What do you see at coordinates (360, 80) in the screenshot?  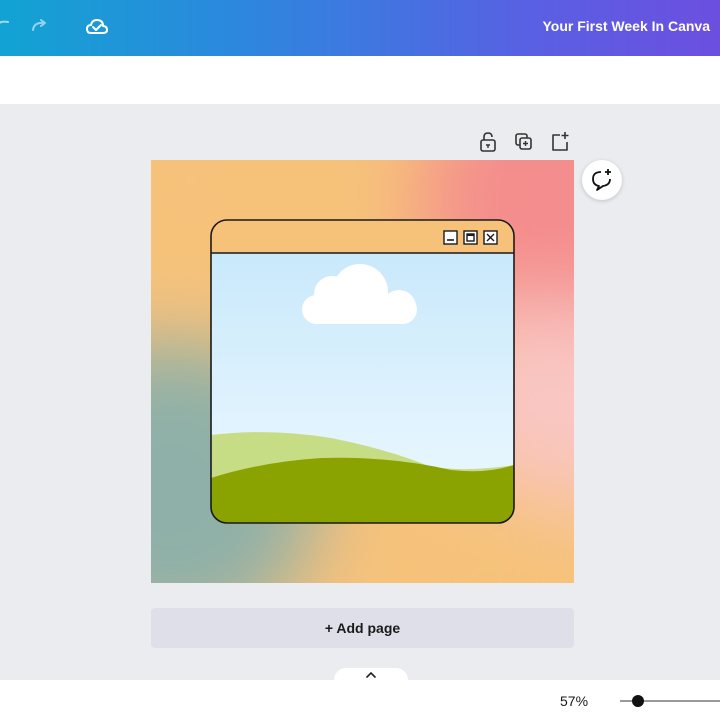 I see `context-toolbar` at bounding box center [360, 80].